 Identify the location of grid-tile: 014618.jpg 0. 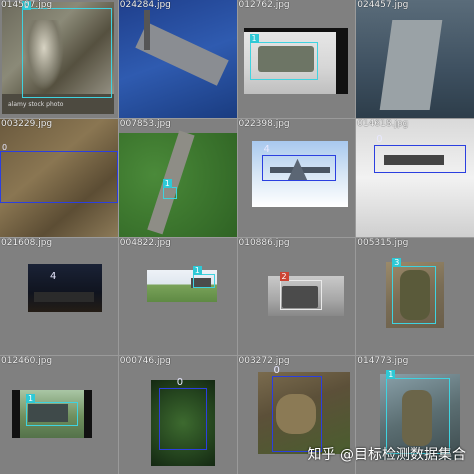
(415, 177).